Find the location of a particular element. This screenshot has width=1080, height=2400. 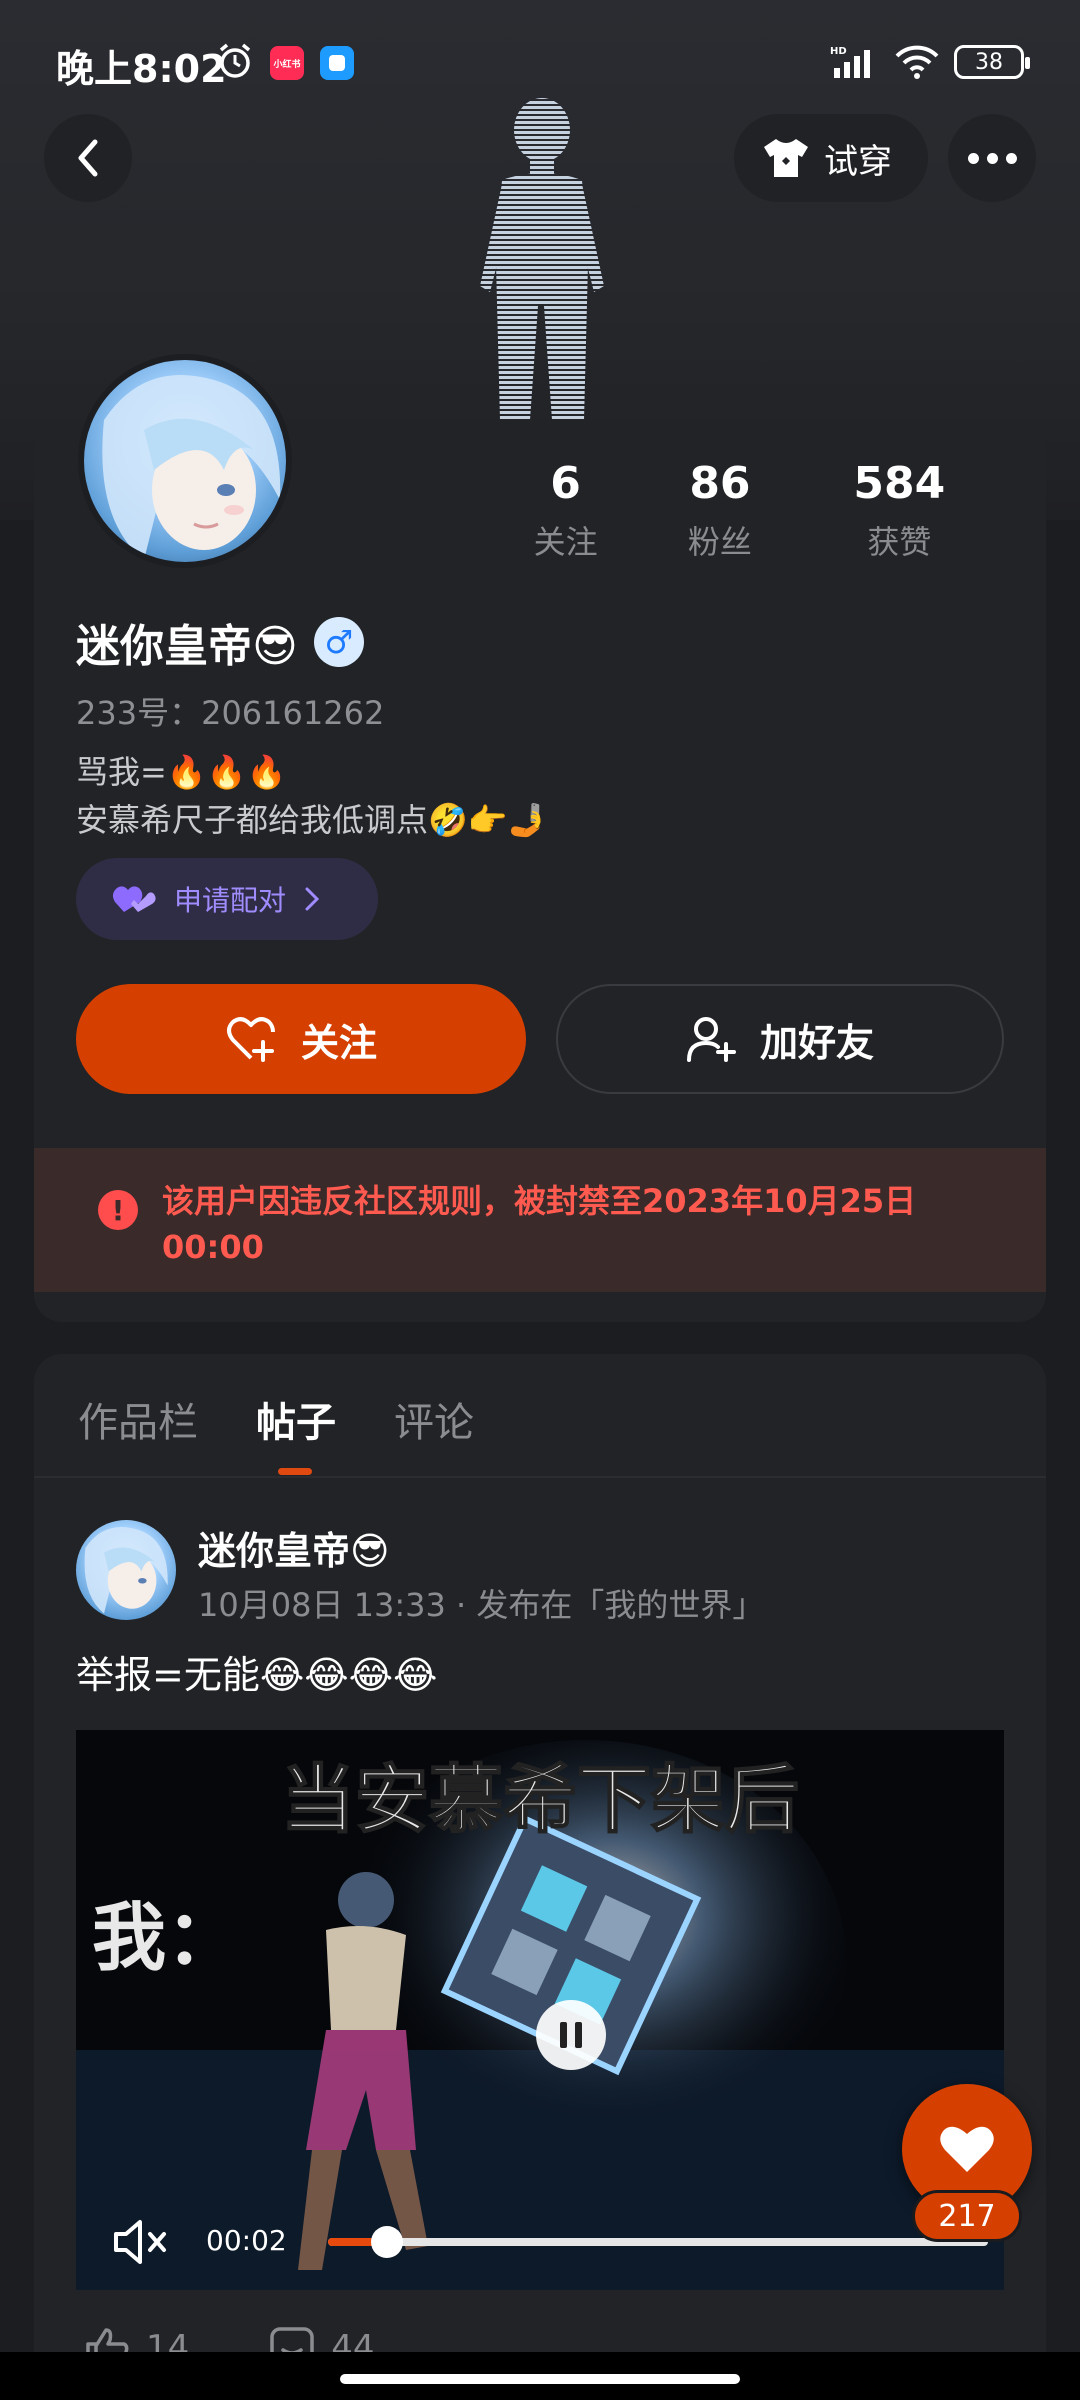

bio-line: 安慕希尺子都给我低调点🤣👉🤳 is located at coordinates (312, 820).